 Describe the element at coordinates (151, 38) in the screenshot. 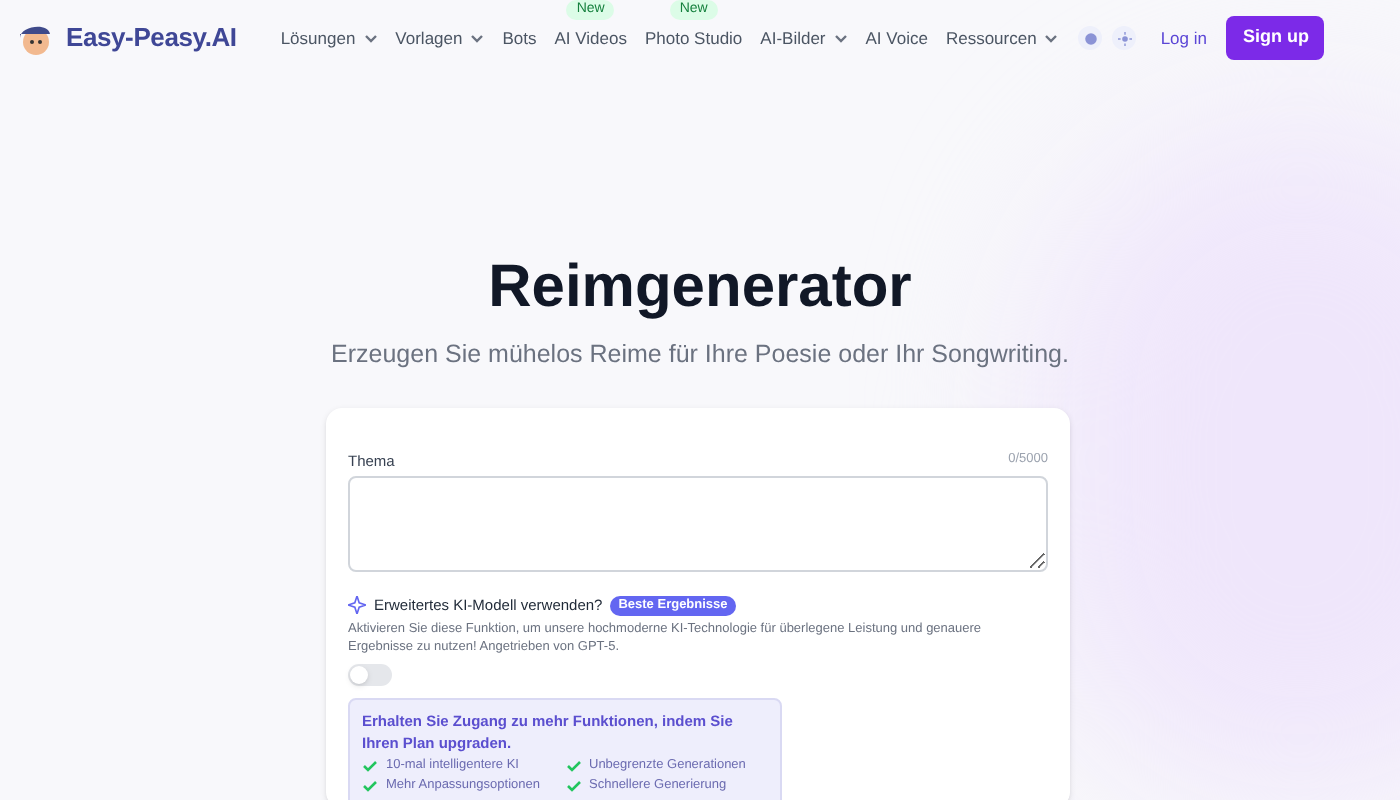

I see `brand-name: Easy-Peasy.AI` at that location.